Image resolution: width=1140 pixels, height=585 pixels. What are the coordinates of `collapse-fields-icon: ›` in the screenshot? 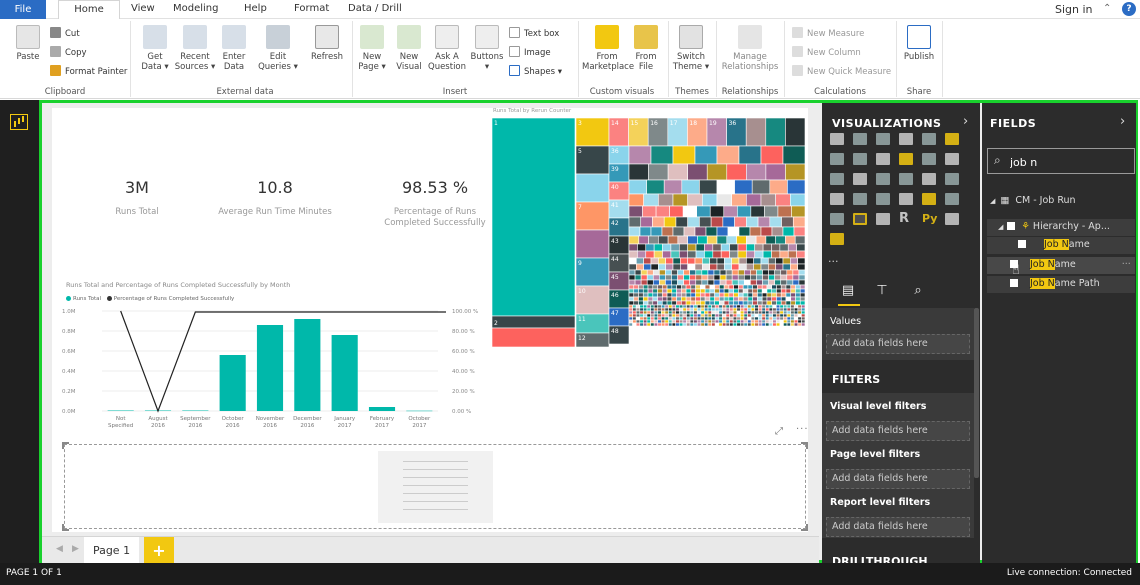 It's located at (1122, 121).